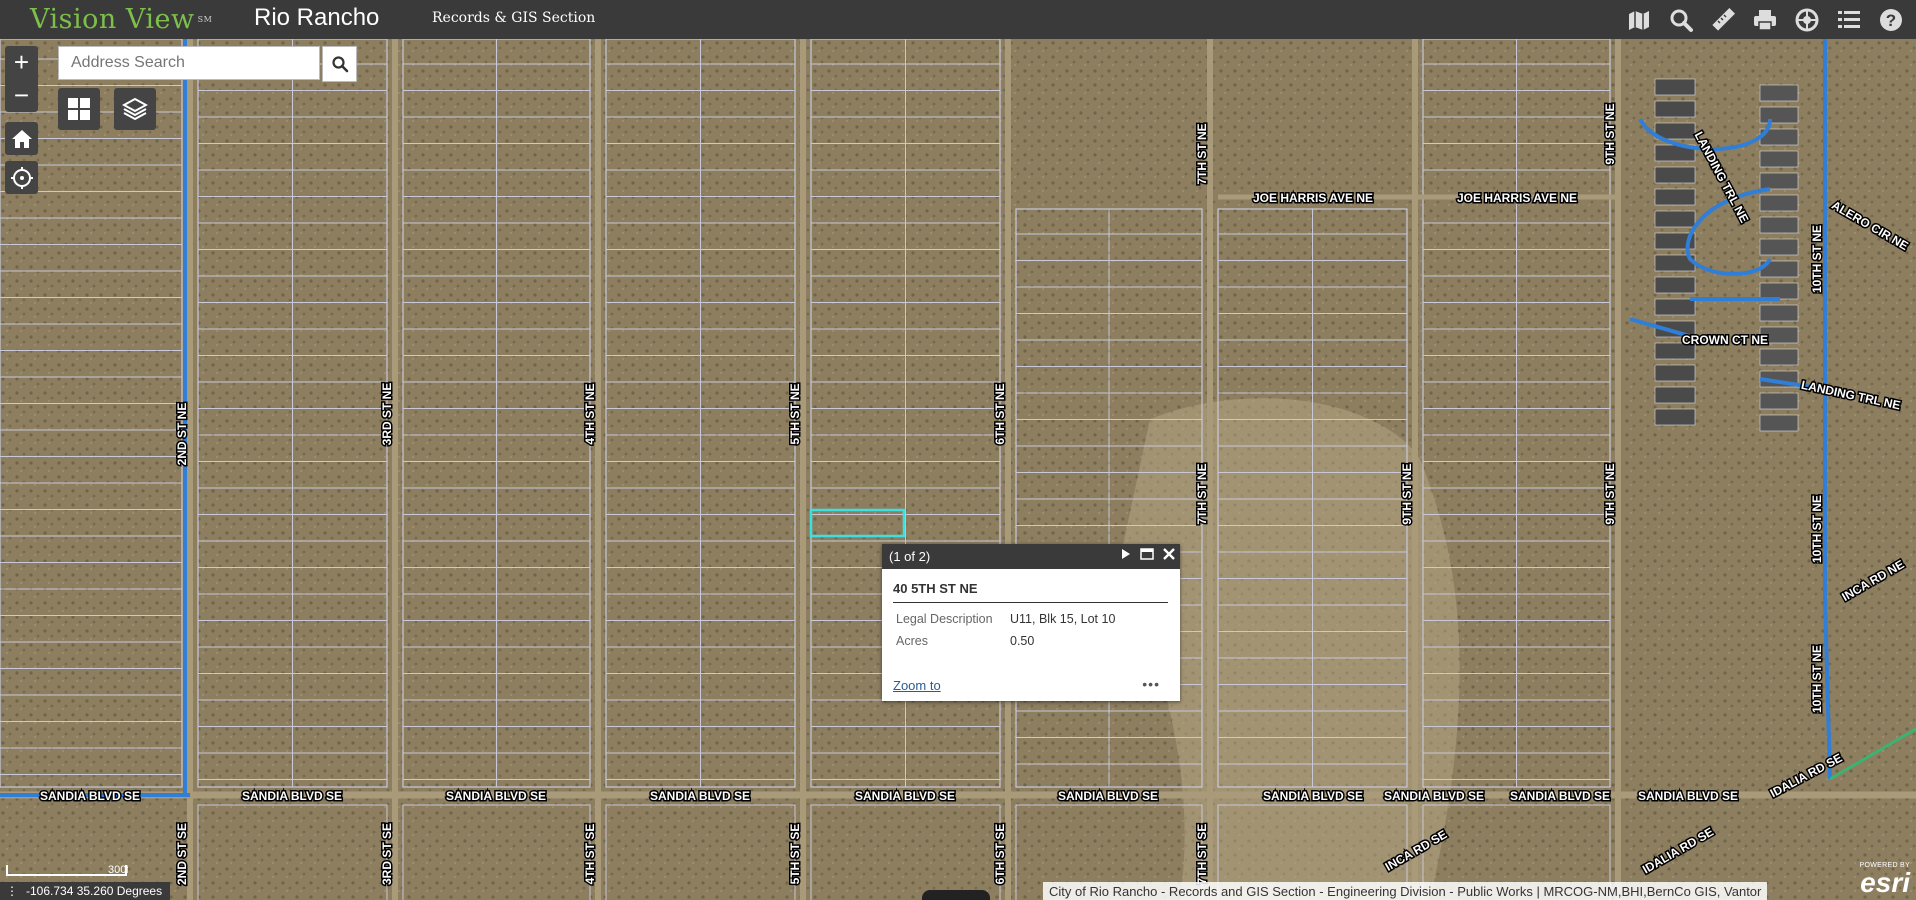 The height and width of the screenshot is (900, 1916). I want to click on search-button, so click(339, 64).